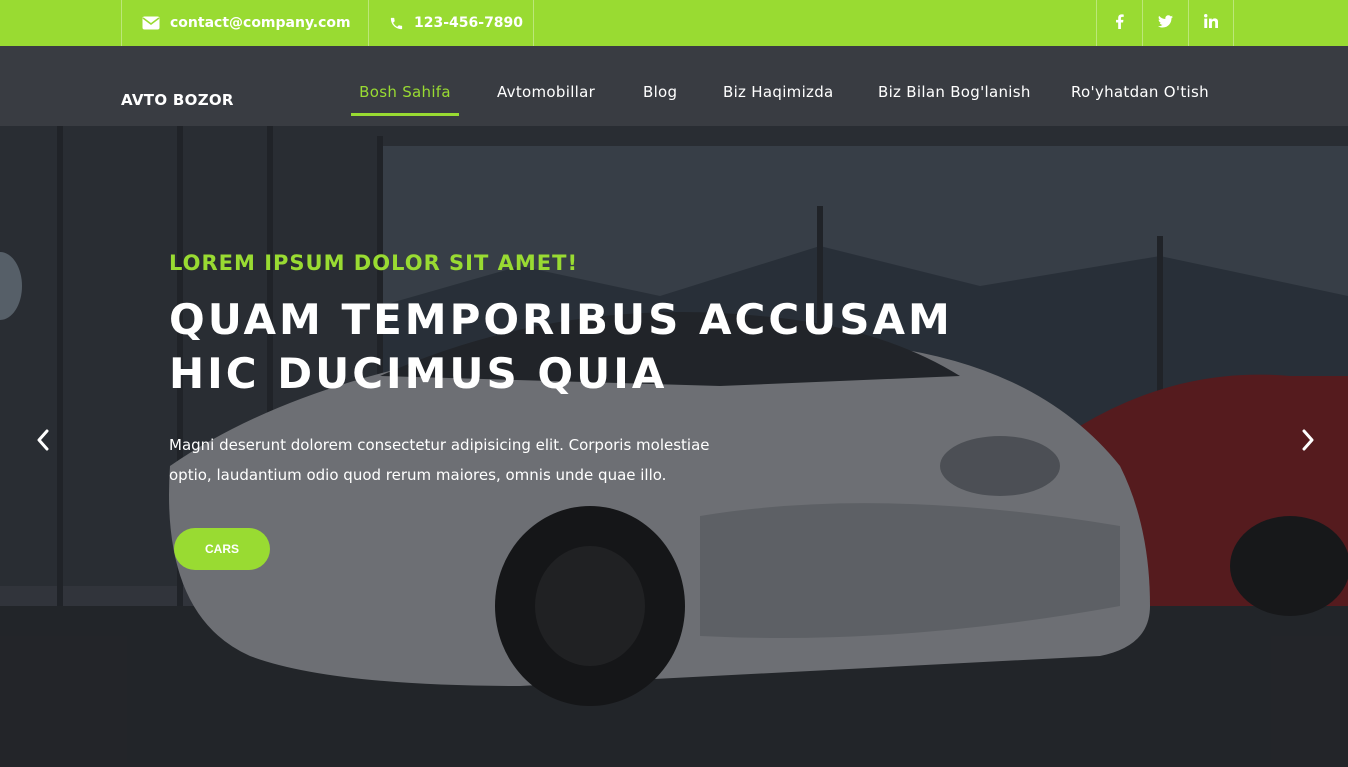  I want to click on phone-icon, so click(396, 23).